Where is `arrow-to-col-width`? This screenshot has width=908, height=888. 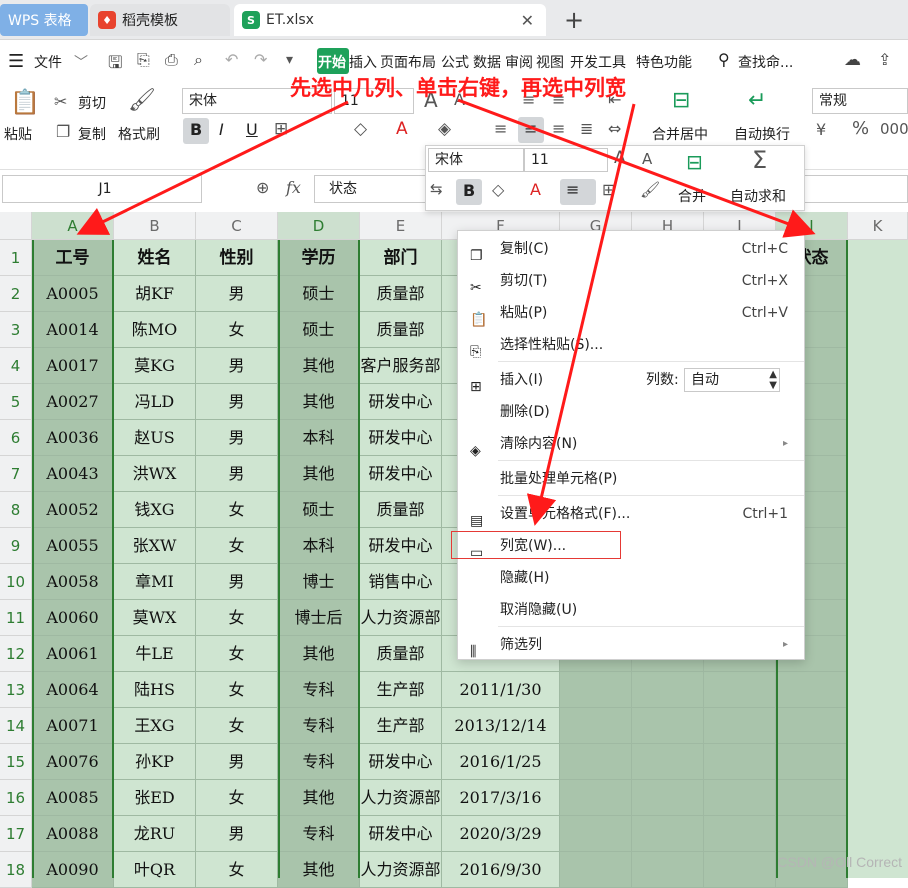 arrow-to-col-width is located at coordinates (581, 314).